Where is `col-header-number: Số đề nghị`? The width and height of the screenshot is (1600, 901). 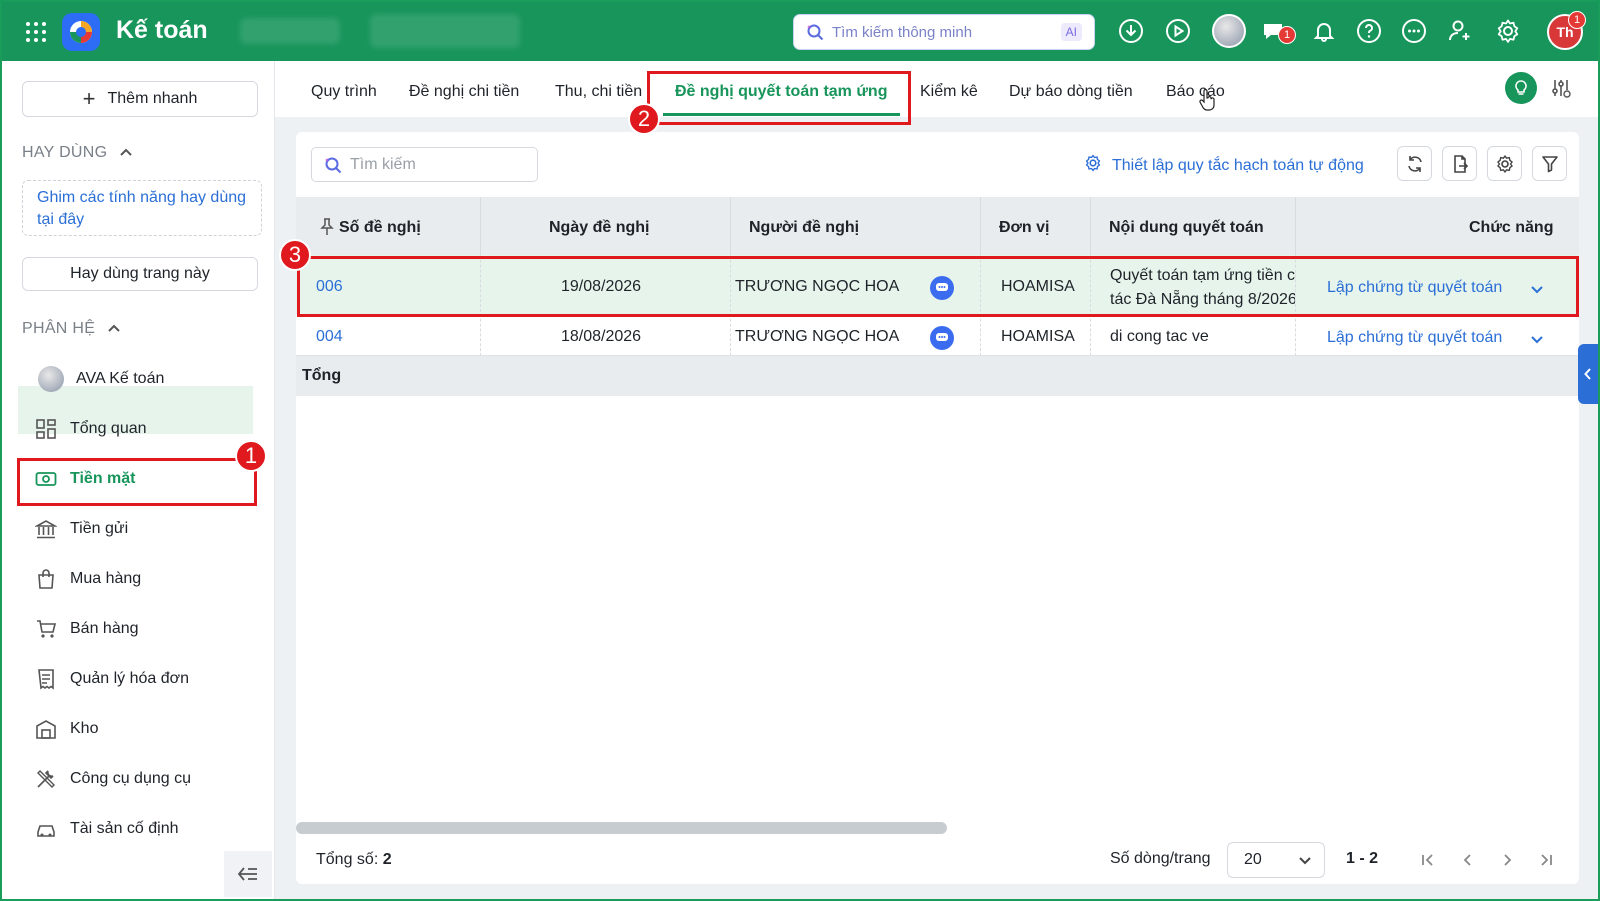
col-header-number: Số đề nghị is located at coordinates (380, 228).